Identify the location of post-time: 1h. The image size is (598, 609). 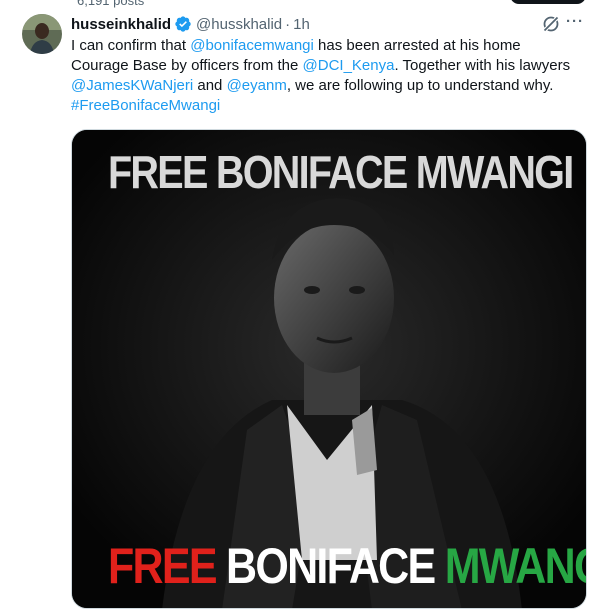
(301, 24).